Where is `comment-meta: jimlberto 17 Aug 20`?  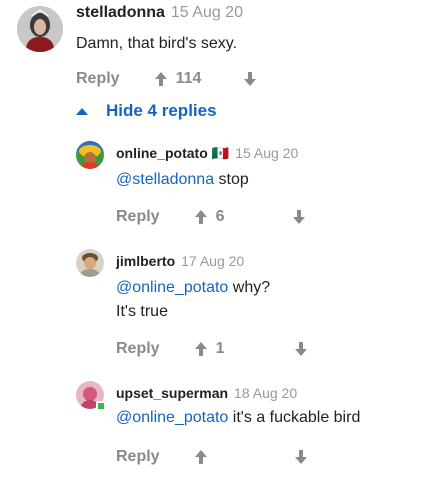 comment-meta: jimlberto 17 Aug 20 is located at coordinates (180, 261).